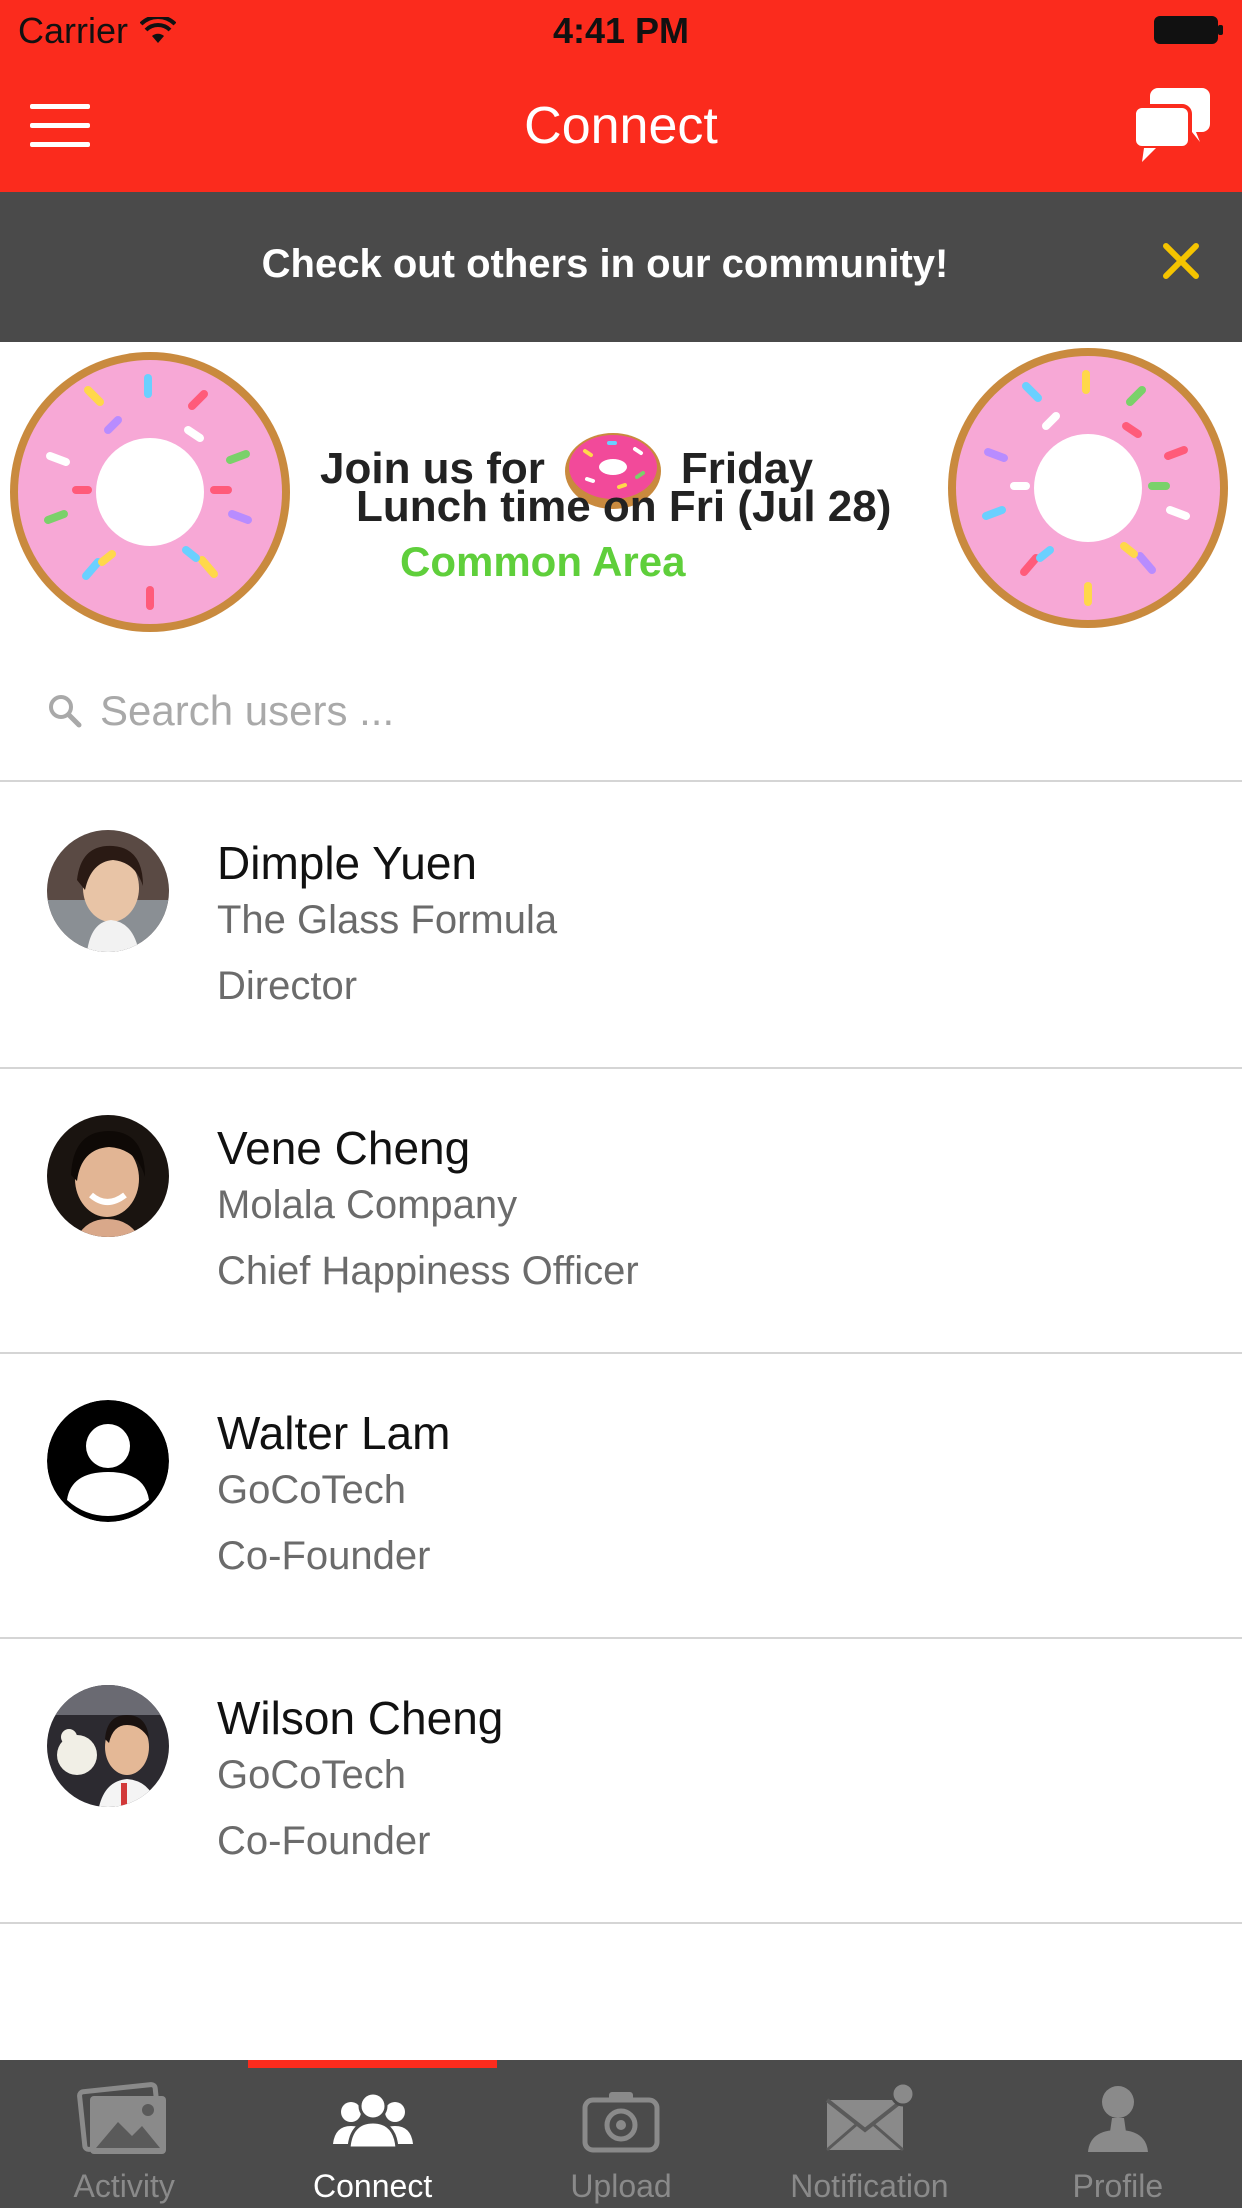 This screenshot has height=2208, width=1242. What do you see at coordinates (543, 561) in the screenshot?
I see `banner-location: Common Area` at bounding box center [543, 561].